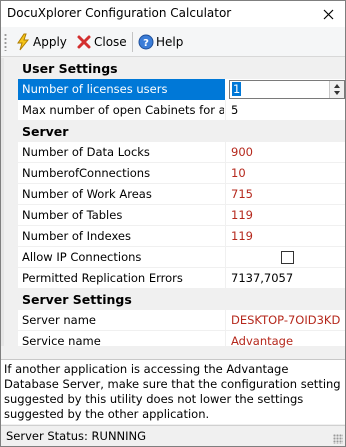 This screenshot has width=346, height=447. I want to click on window-title: DocuXplorer Configuration Calculator, so click(119, 13).